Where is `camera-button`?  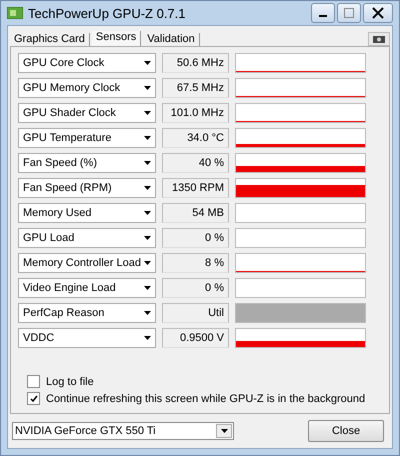
camera-button is located at coordinates (379, 39).